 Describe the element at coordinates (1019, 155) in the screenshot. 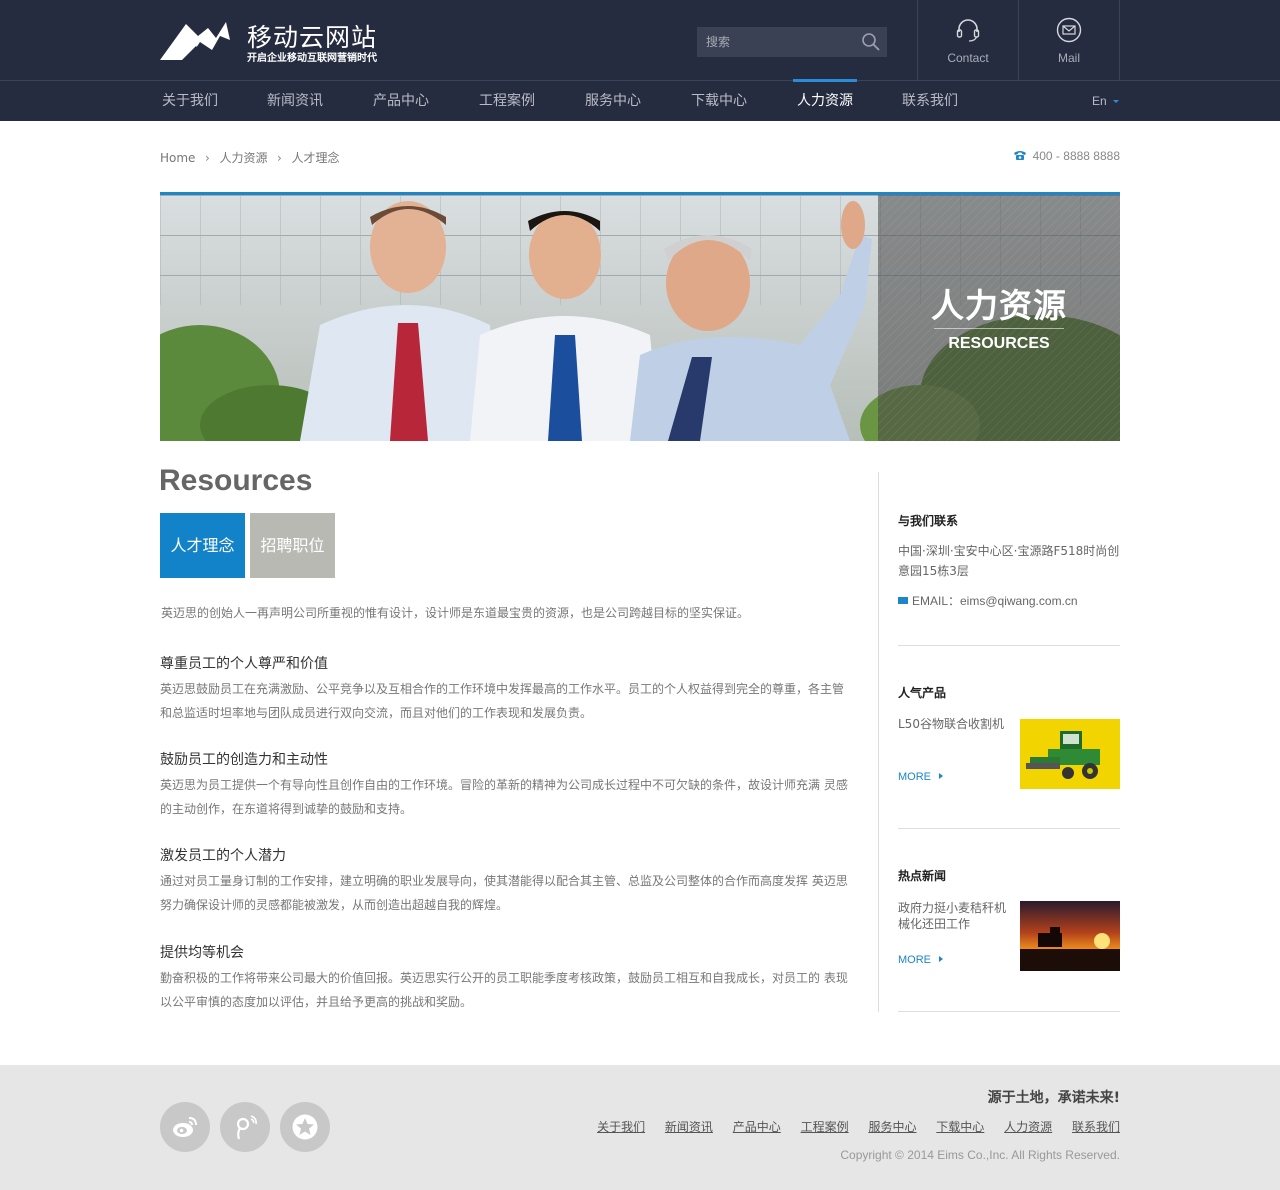

I see `phone-icon` at that location.